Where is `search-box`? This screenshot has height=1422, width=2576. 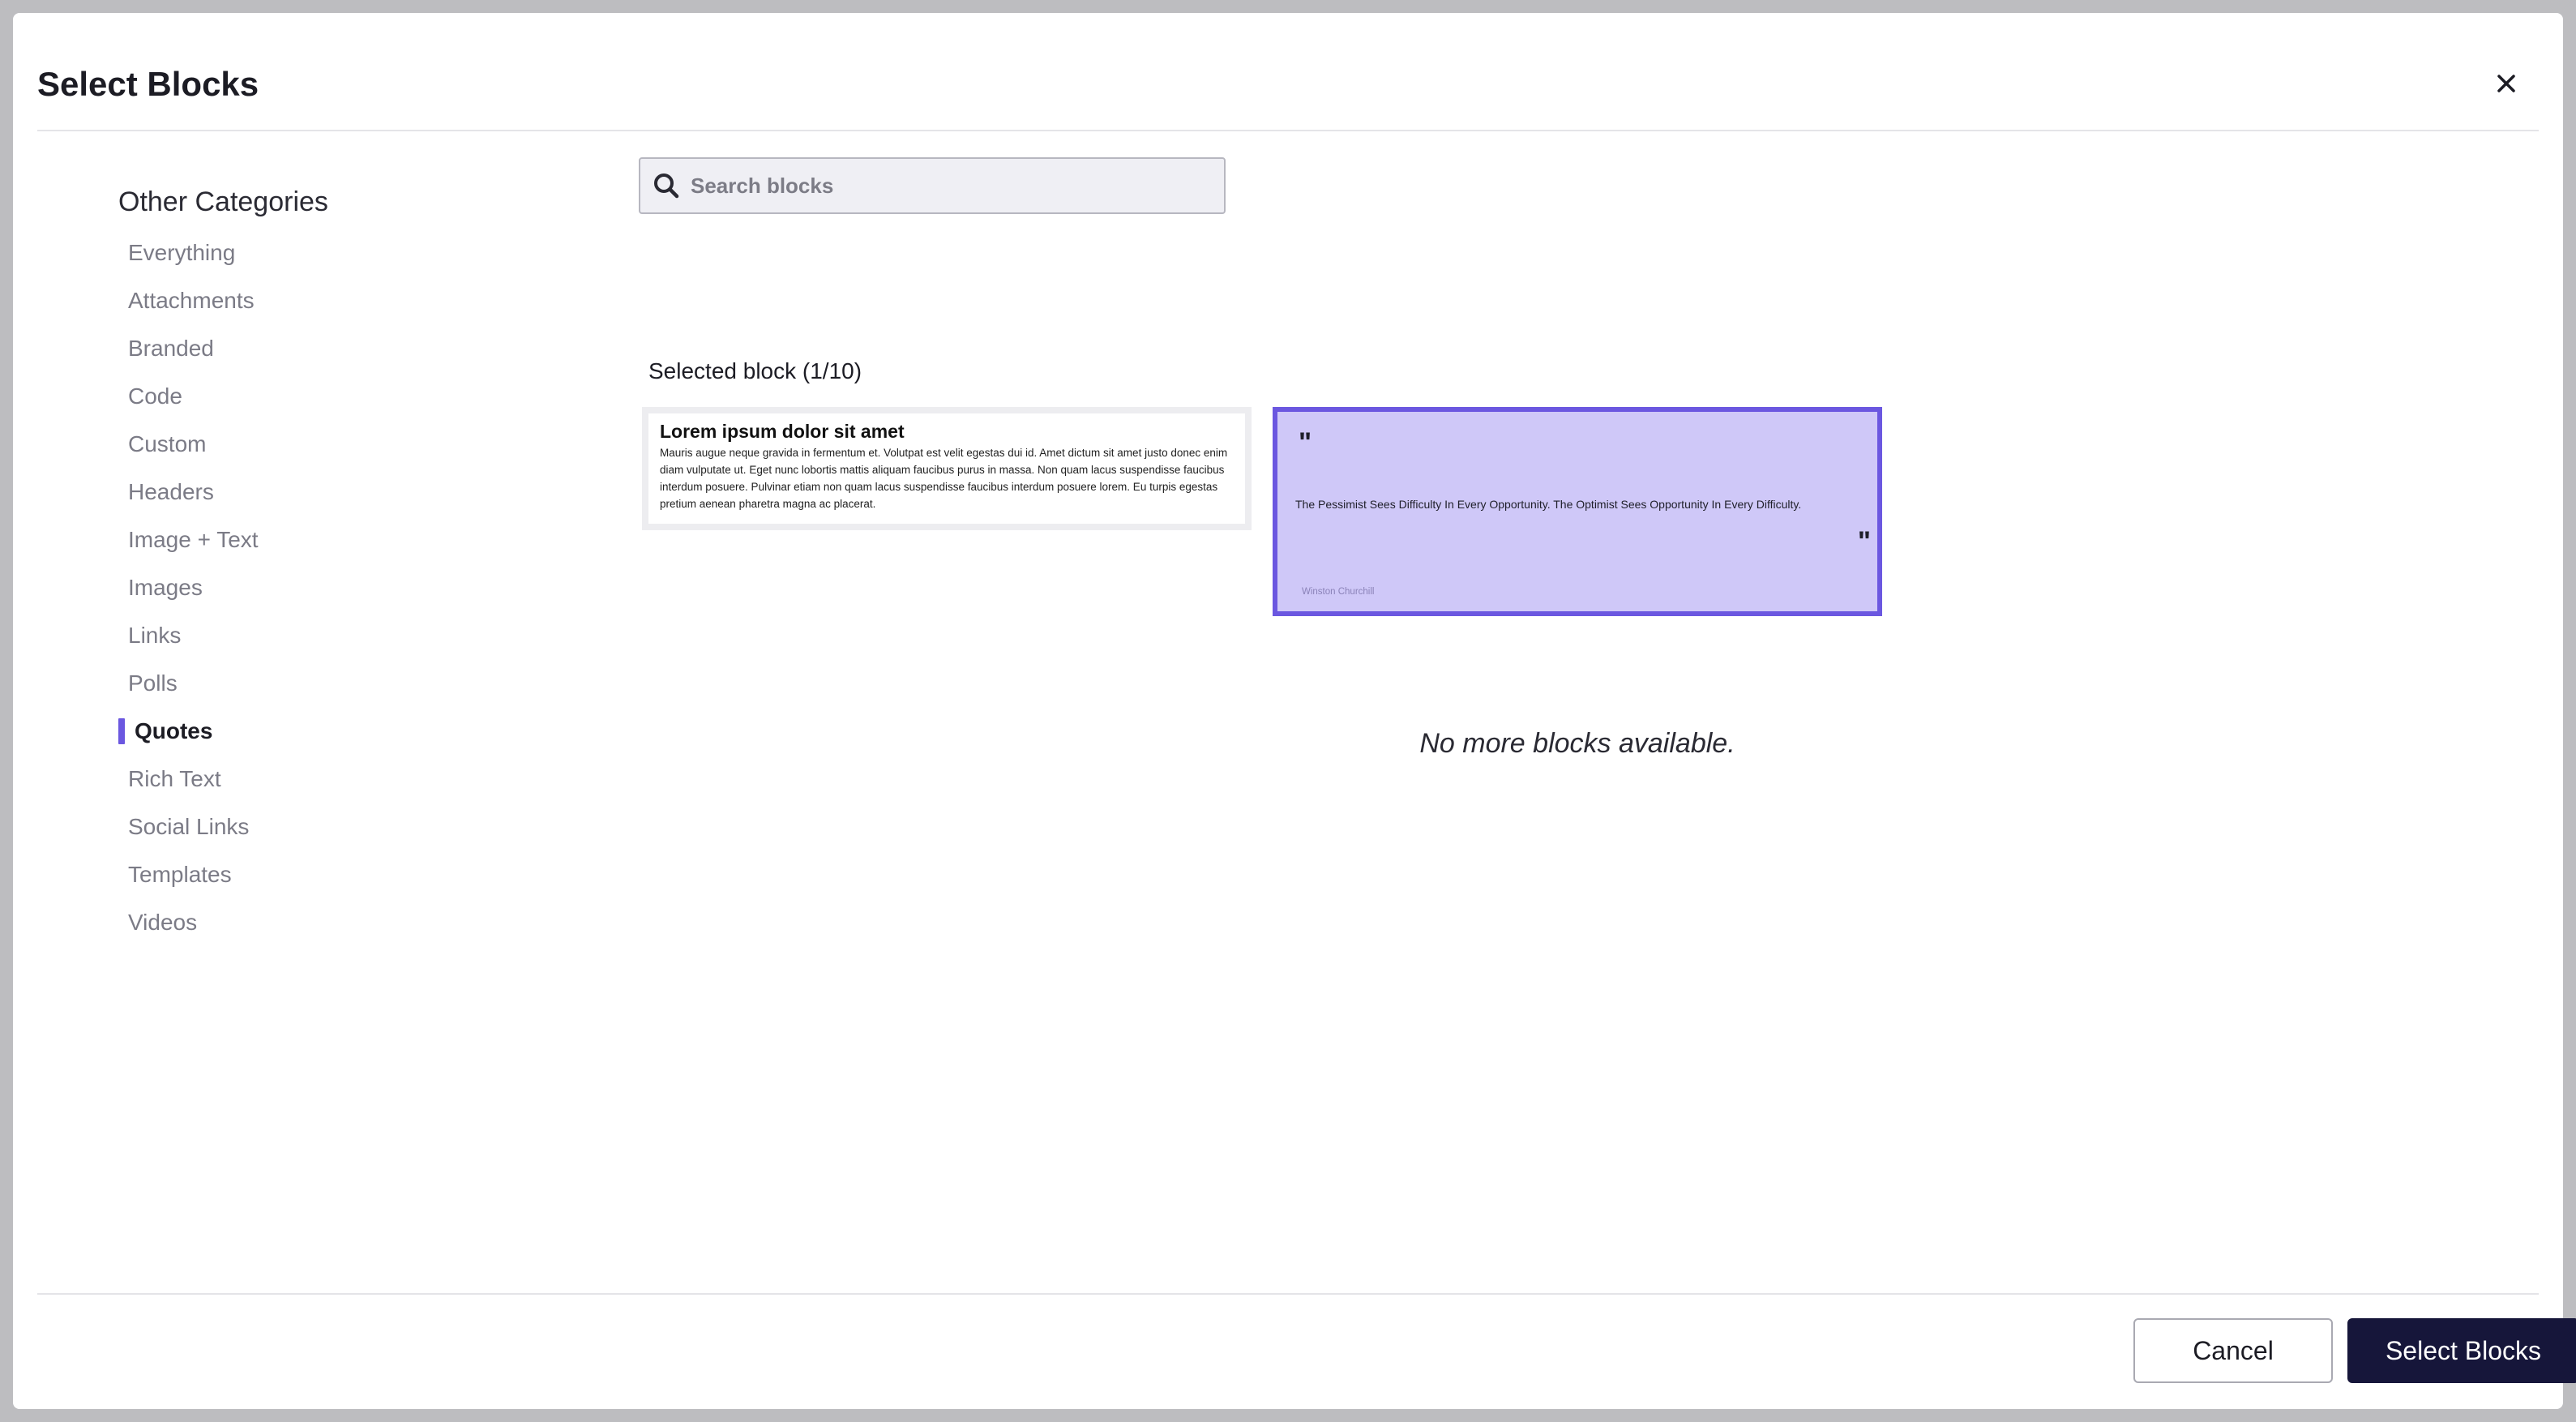
search-box is located at coordinates (932, 186).